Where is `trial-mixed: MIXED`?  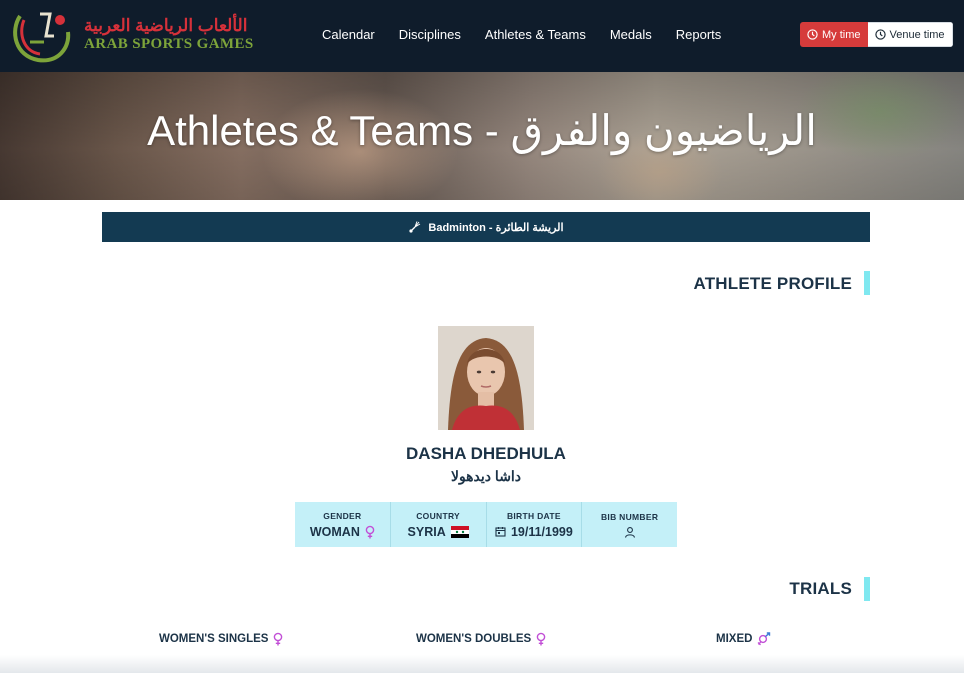
trial-mixed: MIXED is located at coordinates (743, 639).